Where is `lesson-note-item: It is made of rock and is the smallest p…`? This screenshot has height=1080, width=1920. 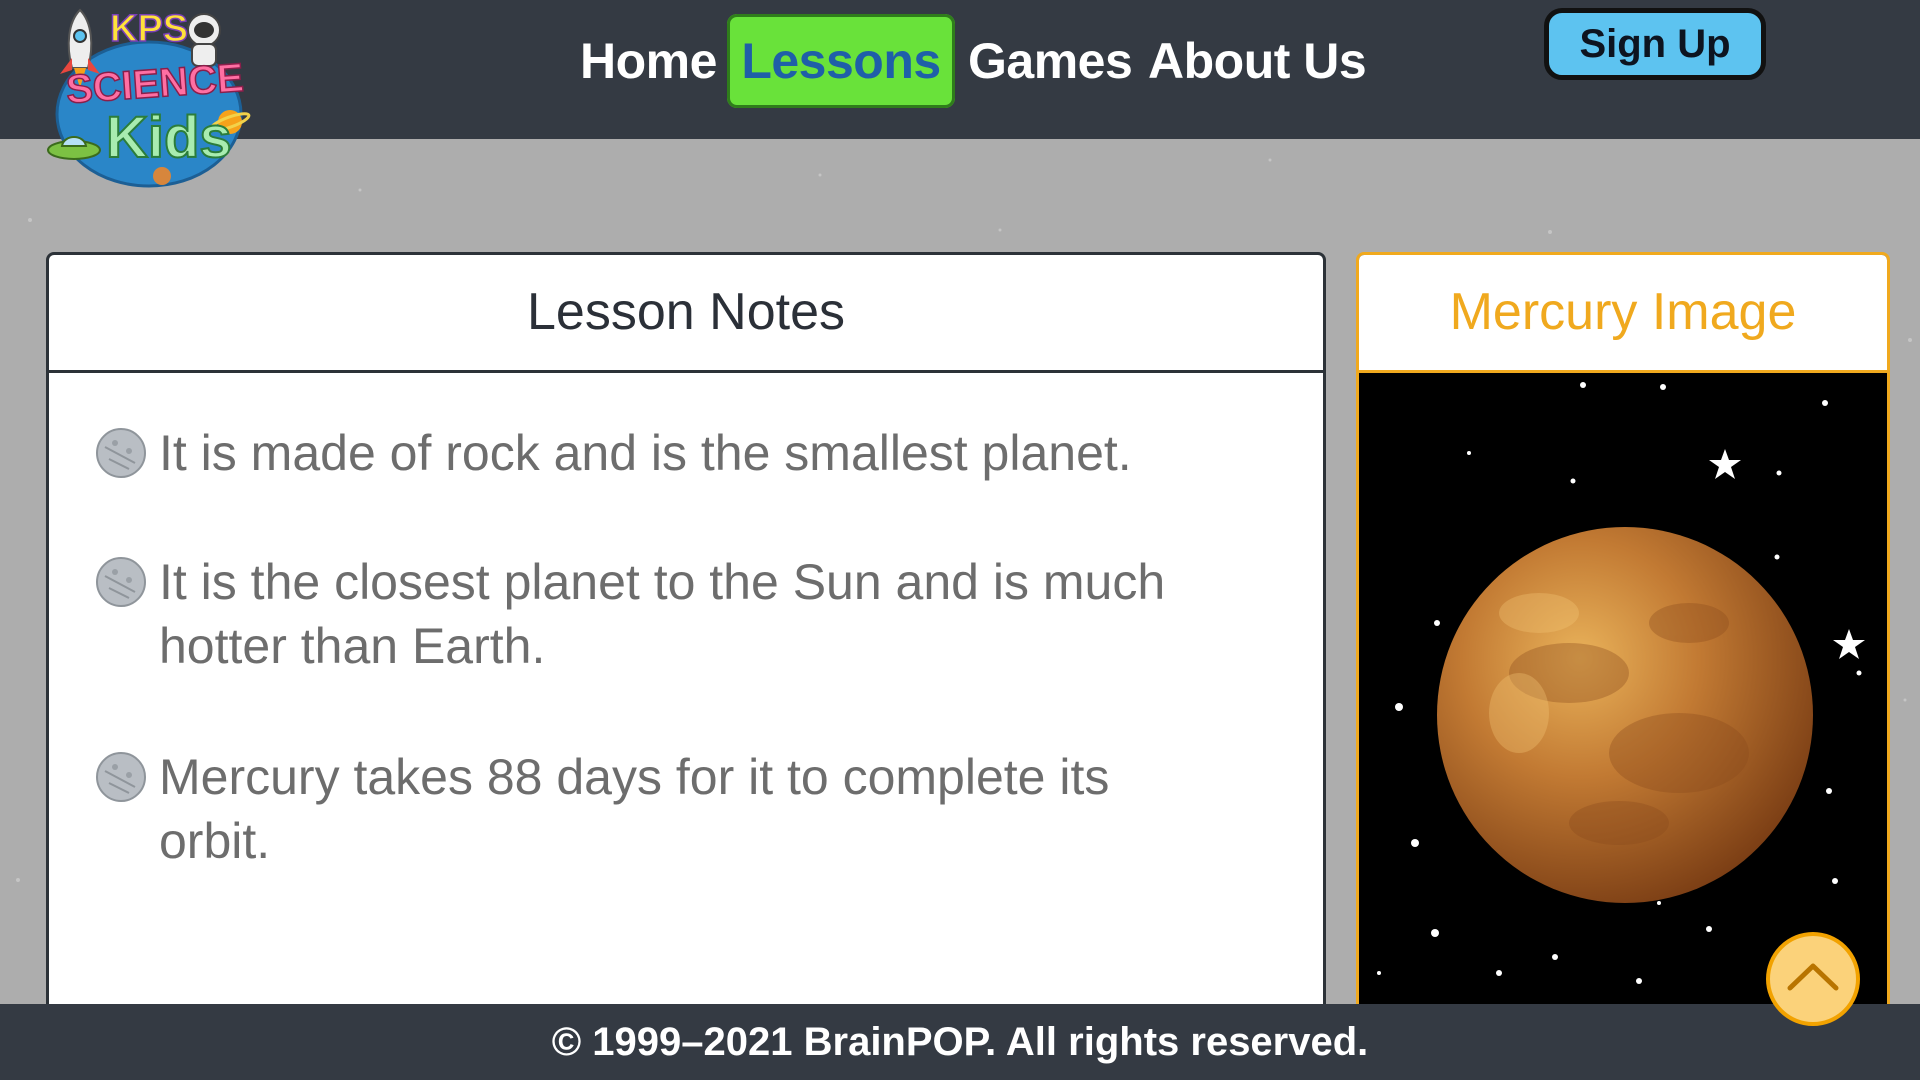 lesson-note-item: It is made of rock and is the smallest p… is located at coordinates (657, 453).